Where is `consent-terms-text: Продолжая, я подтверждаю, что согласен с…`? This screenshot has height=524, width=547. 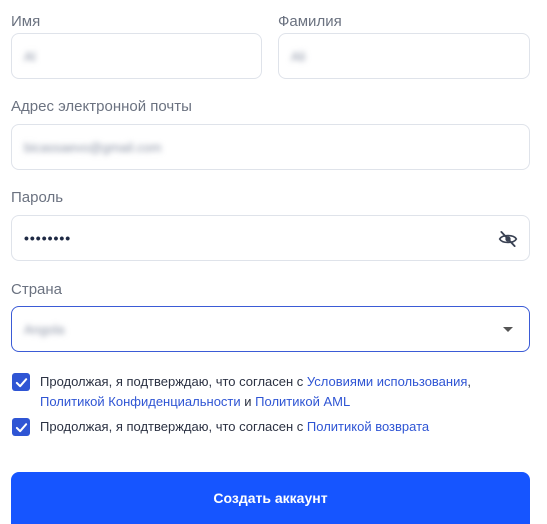 consent-terms-text: Продолжая, я подтверждаю, что согласен с… is located at coordinates (255, 392).